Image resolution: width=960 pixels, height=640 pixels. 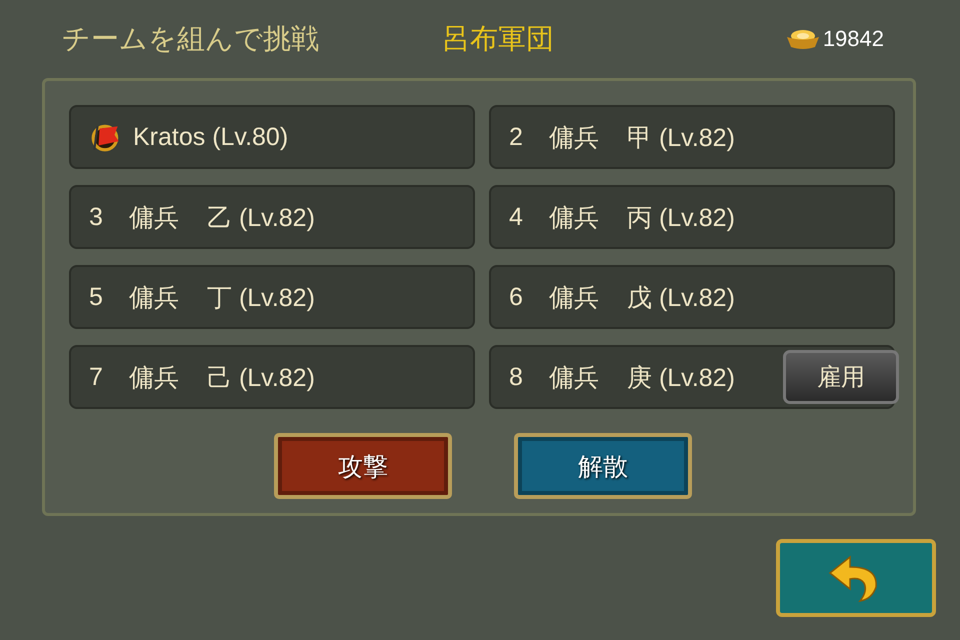 I want to click on slot-number: 2, so click(x=516, y=137).